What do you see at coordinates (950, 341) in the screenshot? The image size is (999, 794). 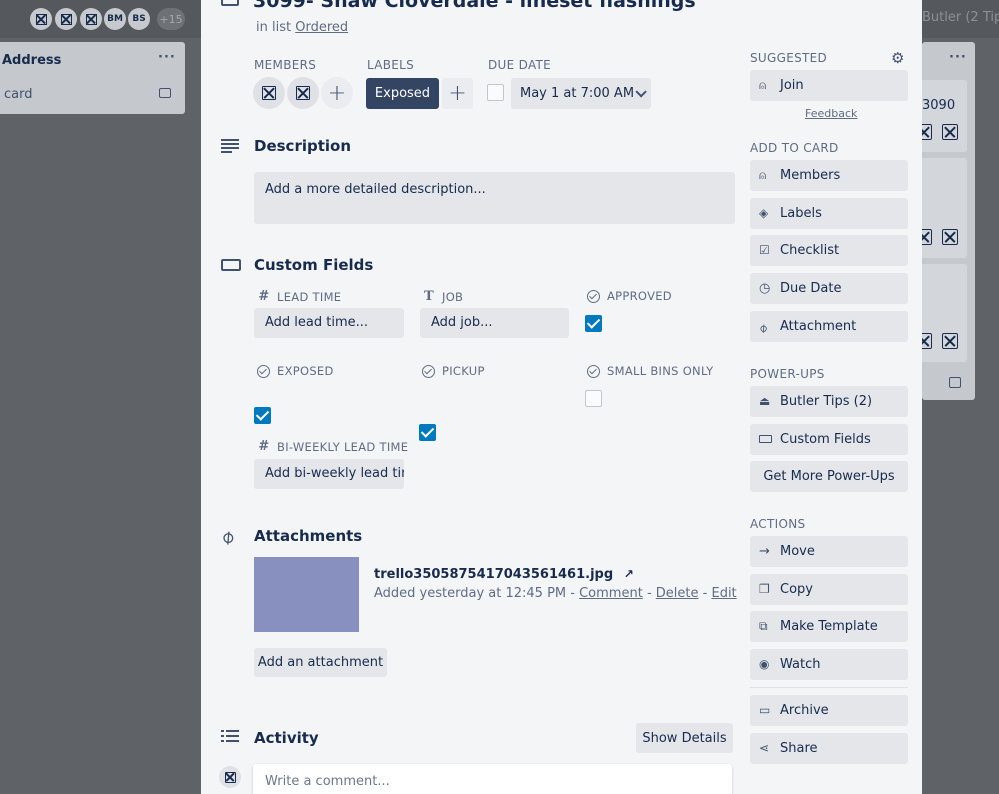 I see `member-icon` at bounding box center [950, 341].